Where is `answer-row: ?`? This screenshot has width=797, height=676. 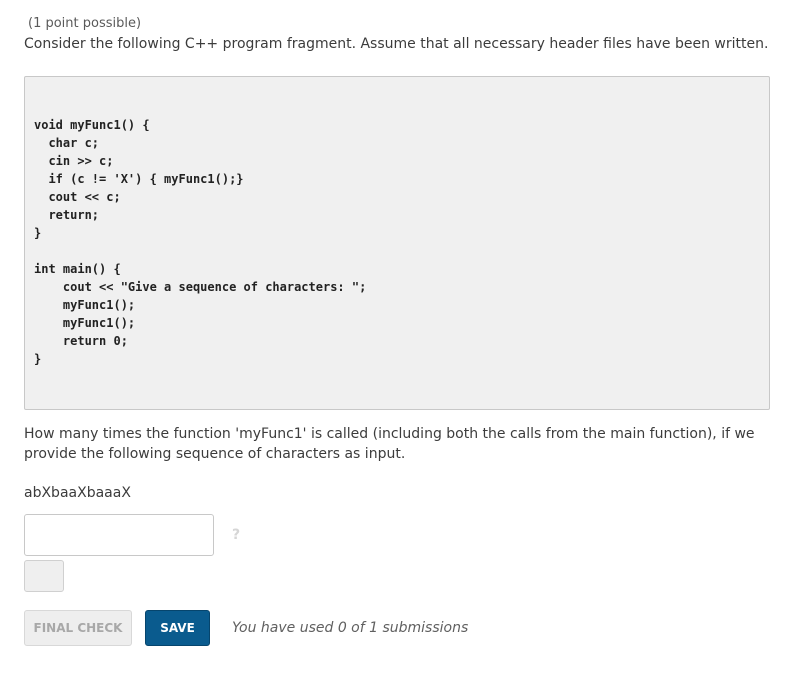 answer-row: ? is located at coordinates (398, 535).